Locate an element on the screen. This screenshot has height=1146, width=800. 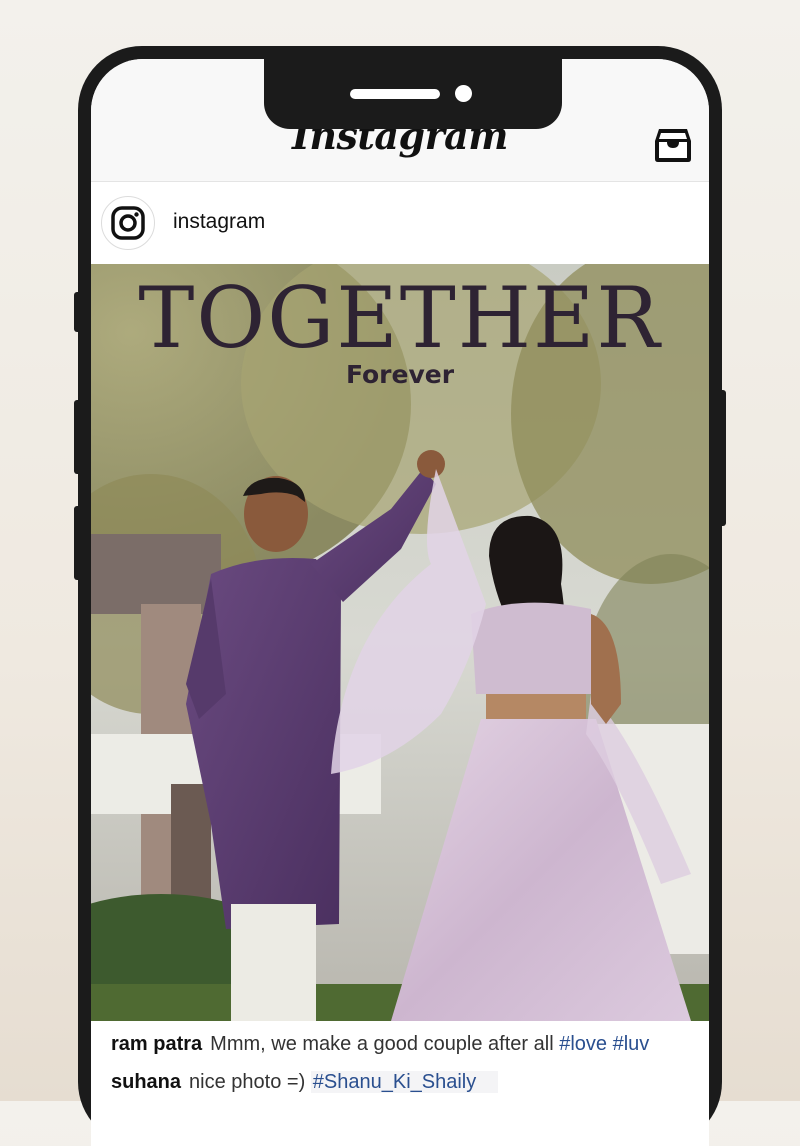
comment-text: Mmm, we make a good couple after all is located at coordinates (382, 1044).